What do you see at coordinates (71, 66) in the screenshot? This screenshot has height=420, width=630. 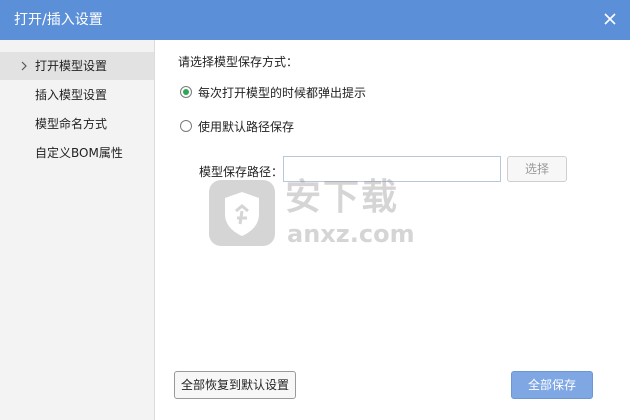 I see `sidebar-item-label: 打开模型设置` at bounding box center [71, 66].